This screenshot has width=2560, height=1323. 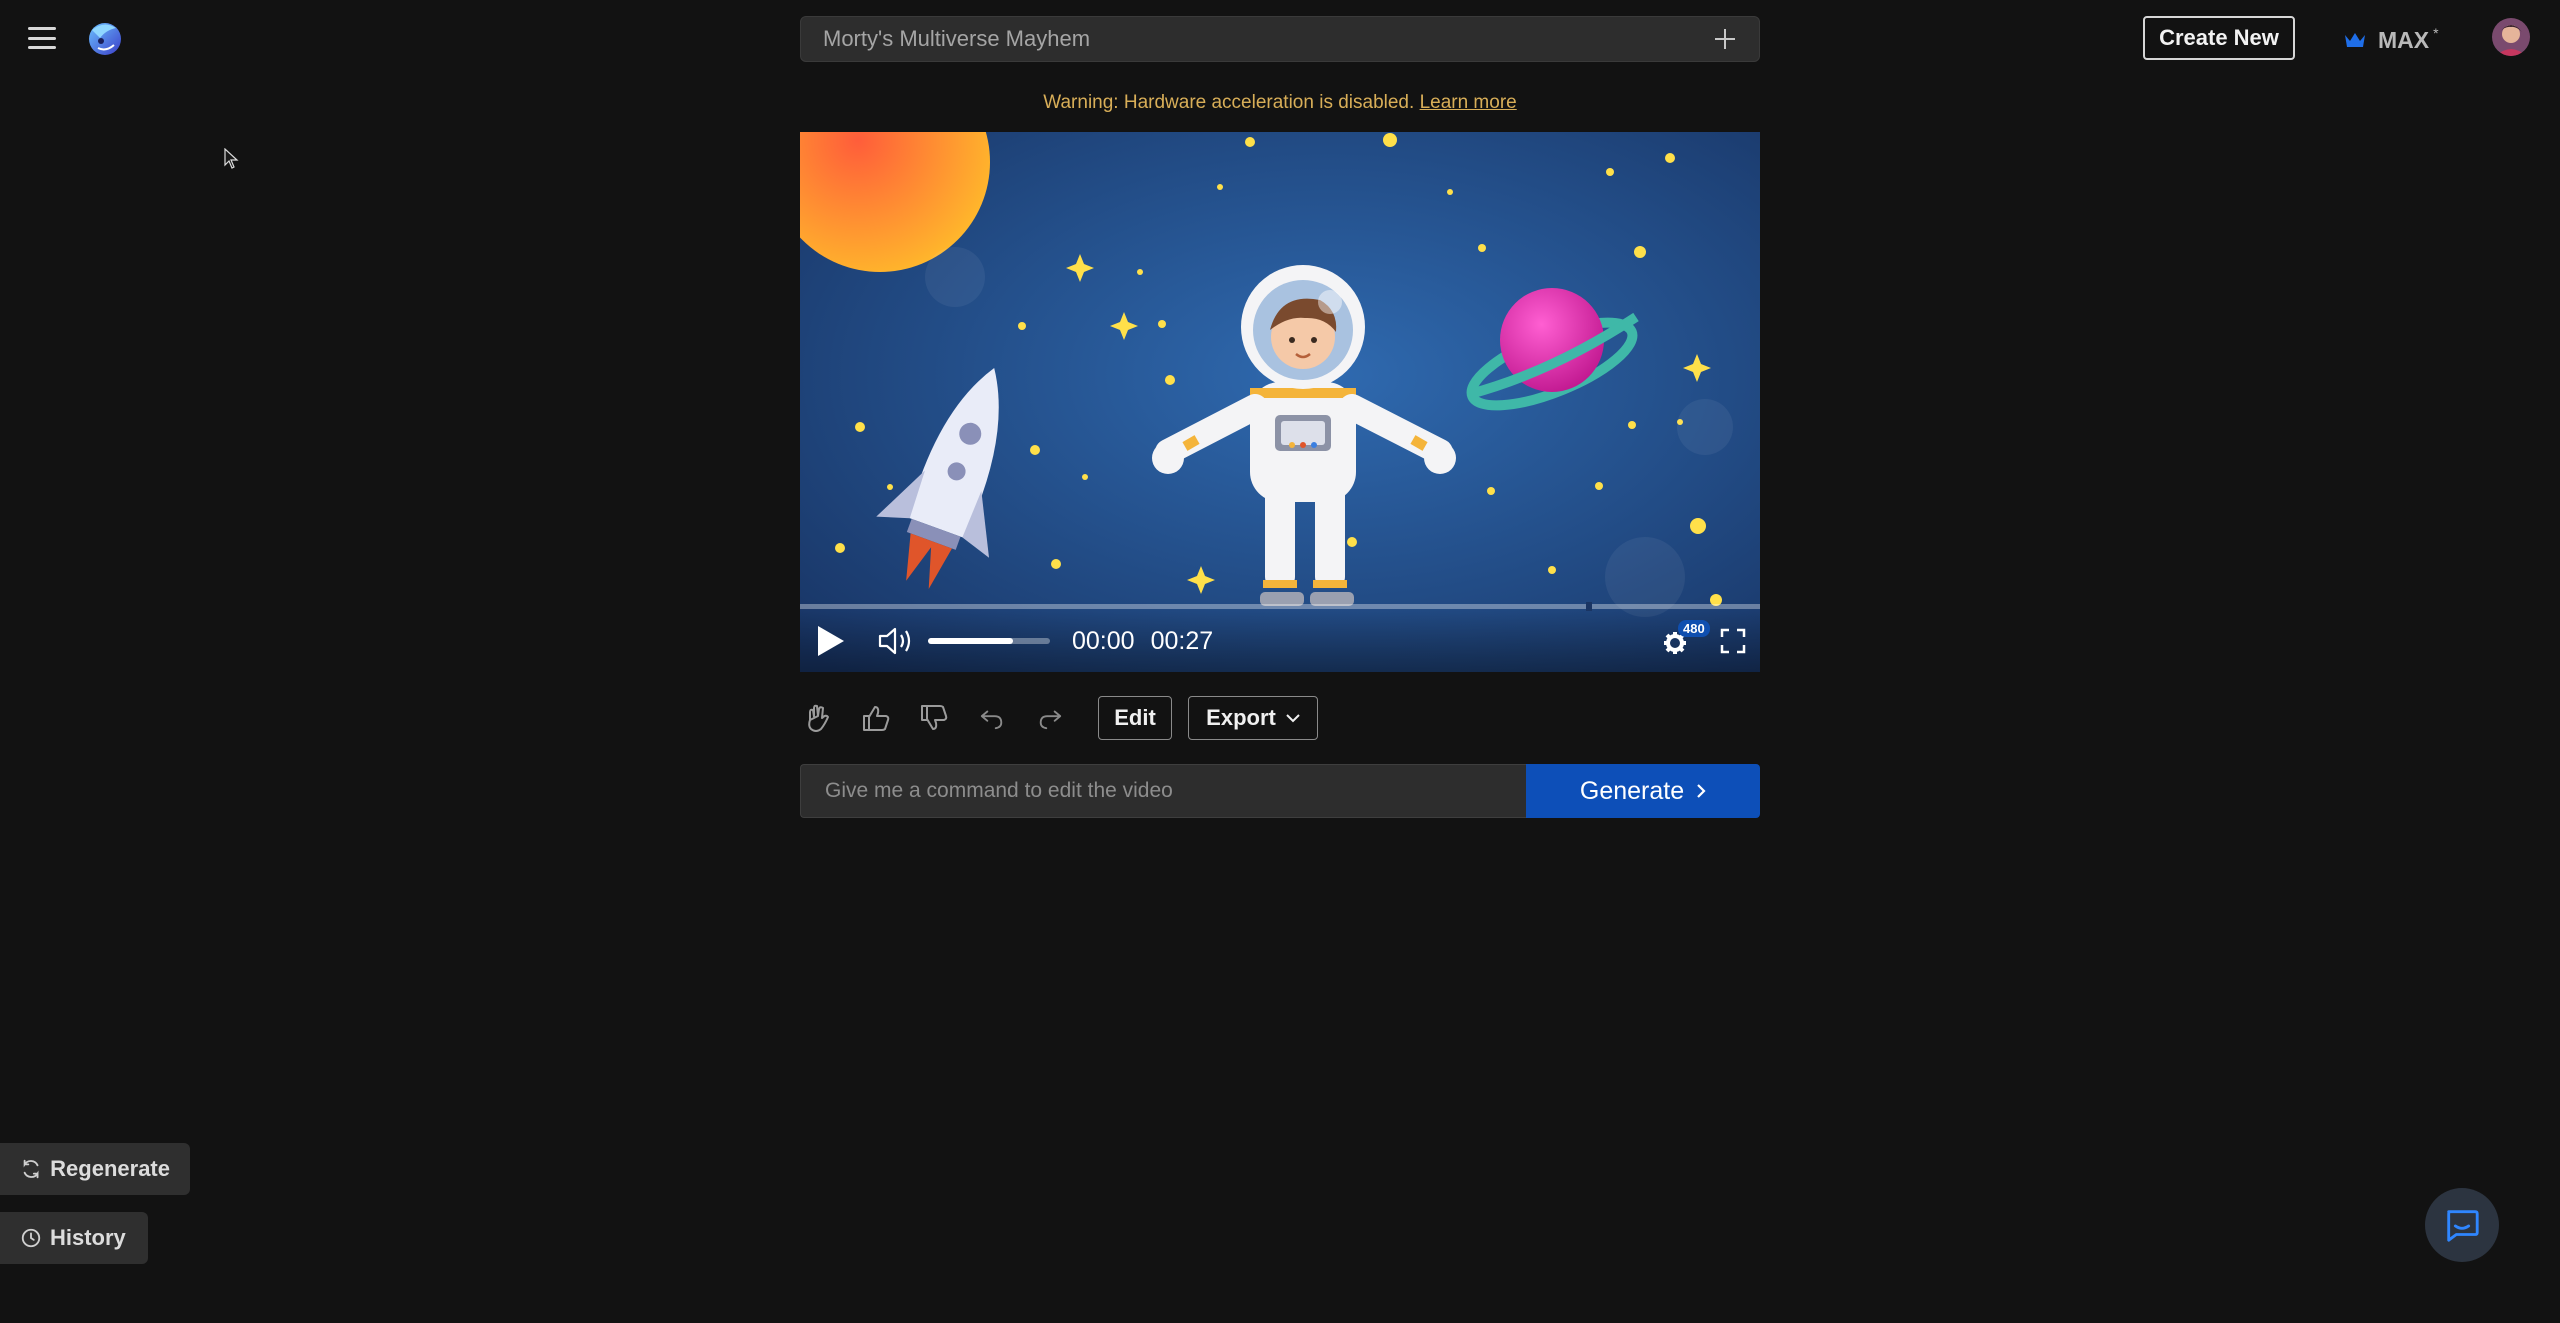 I want to click on duration-time: 00:27, so click(x=1182, y=640).